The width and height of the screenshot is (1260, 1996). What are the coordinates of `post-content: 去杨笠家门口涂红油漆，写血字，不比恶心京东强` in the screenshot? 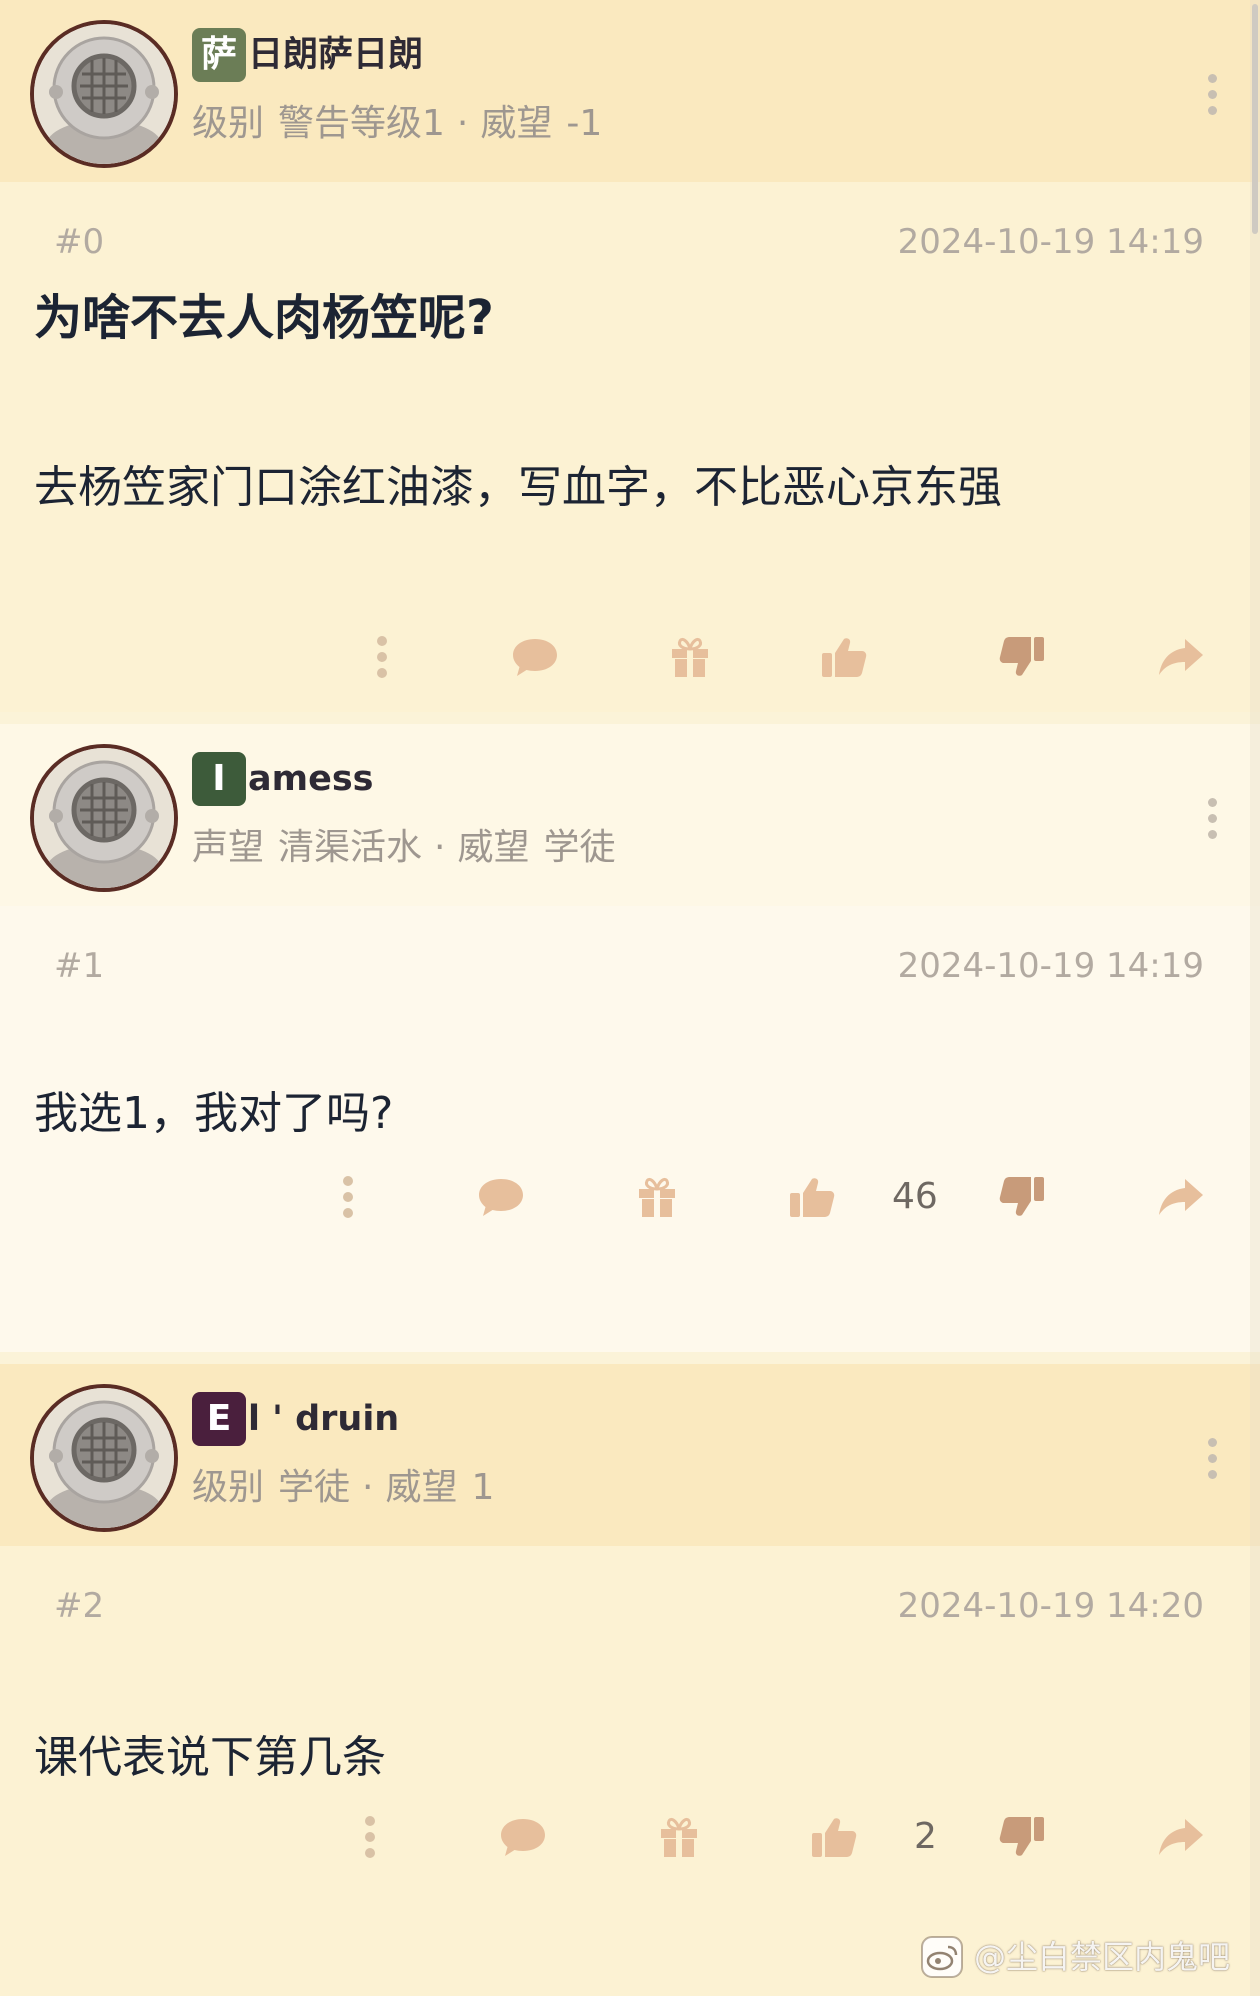 It's located at (518, 487).